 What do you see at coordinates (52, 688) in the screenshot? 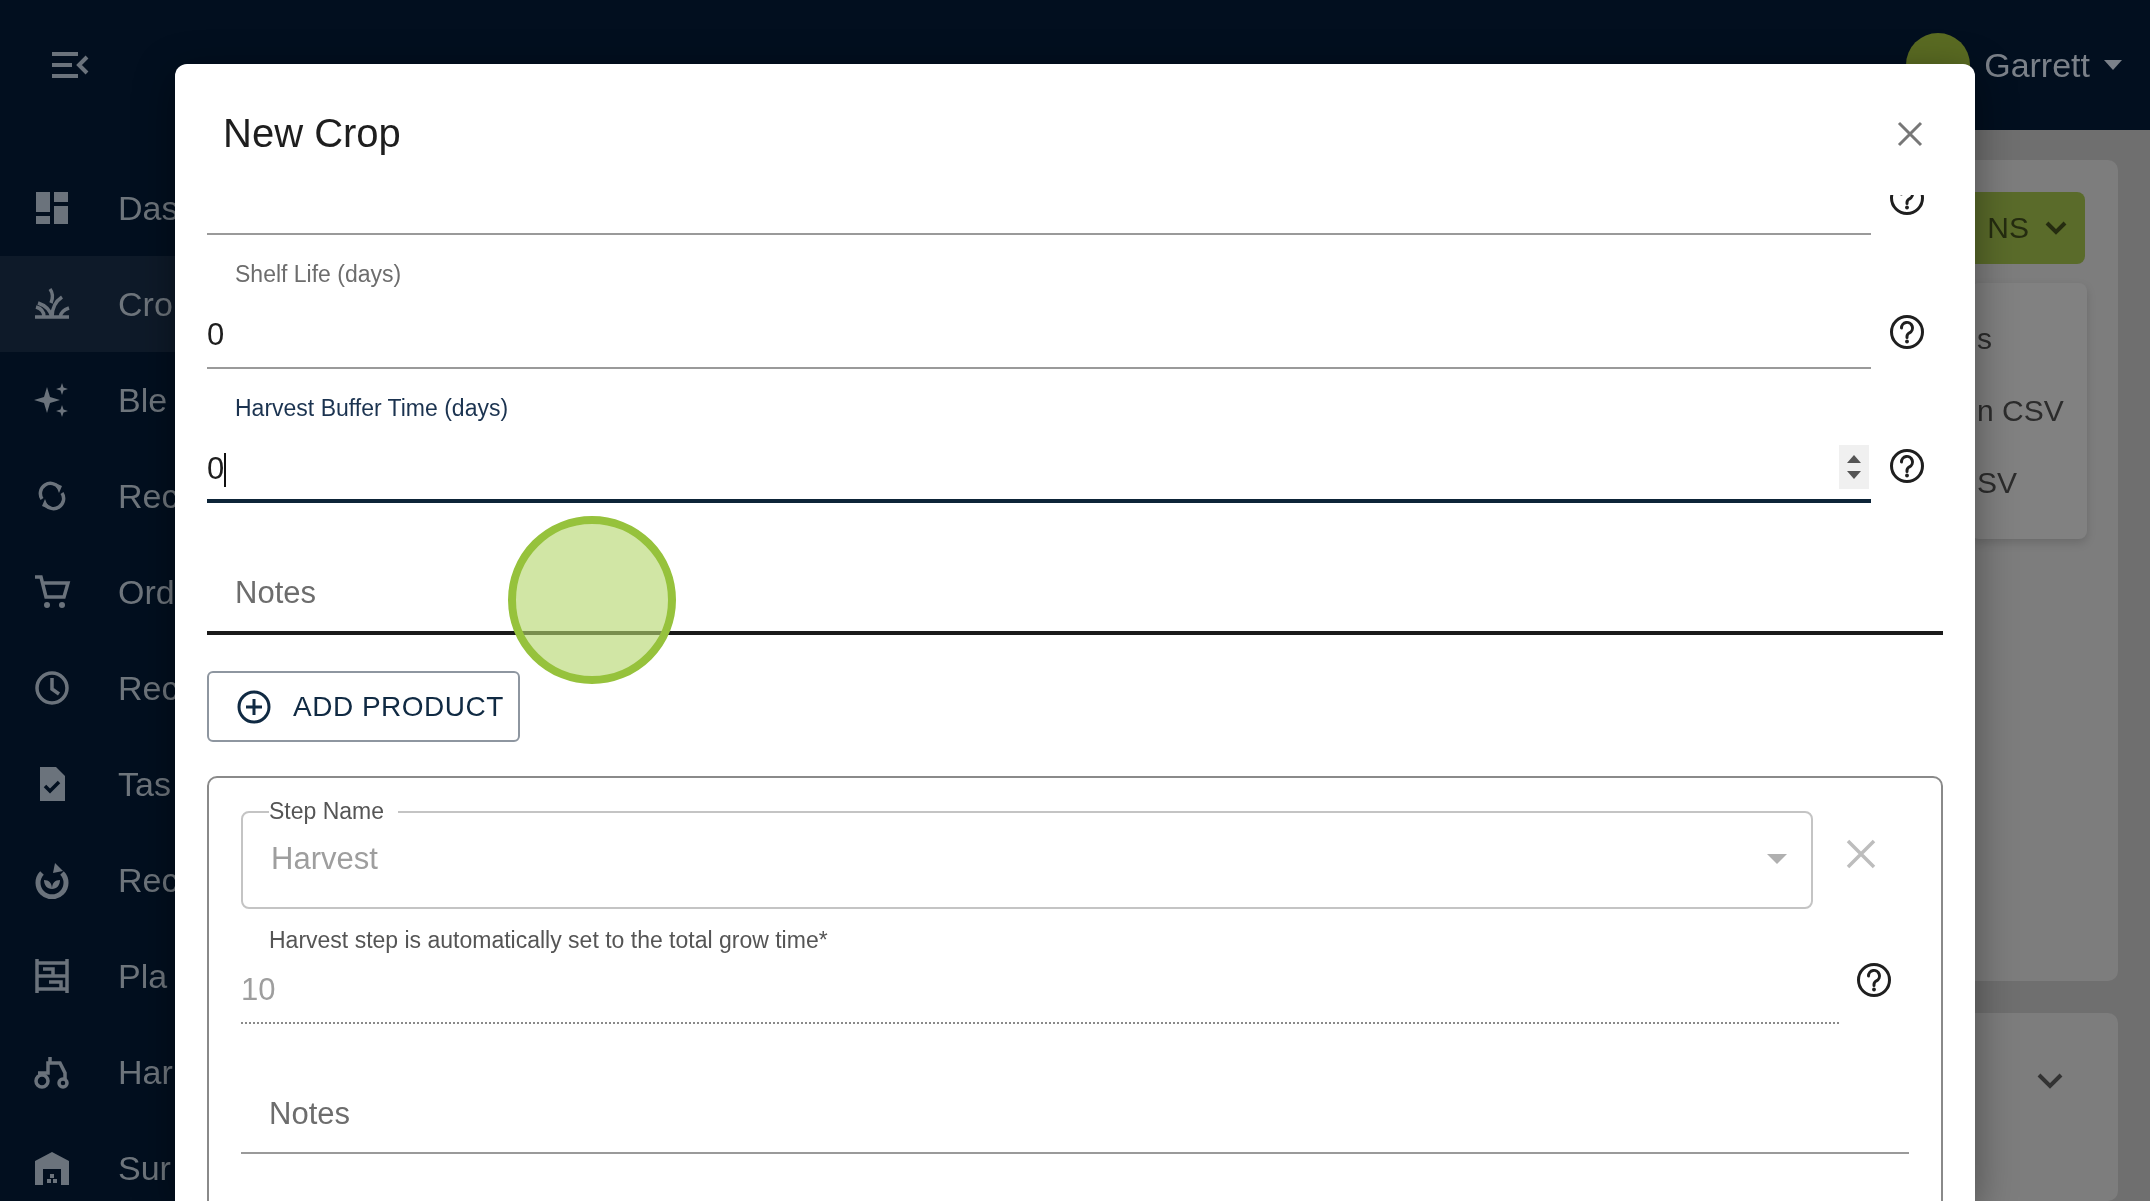
I see `clock-icon` at bounding box center [52, 688].